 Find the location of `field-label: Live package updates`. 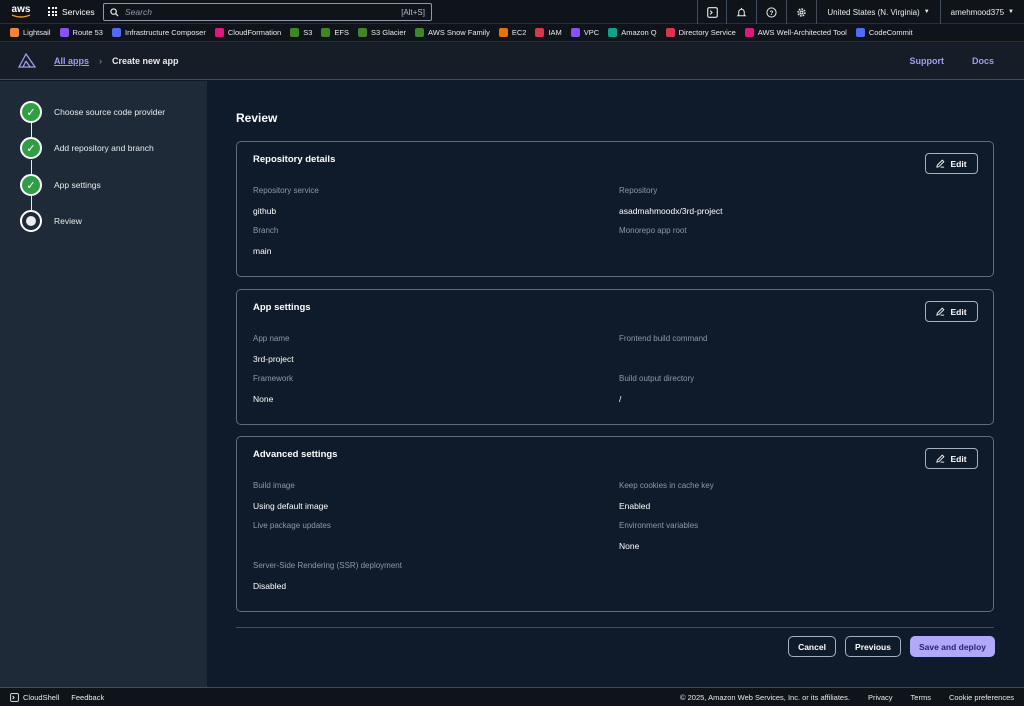

field-label: Live package updates is located at coordinates (292, 525).